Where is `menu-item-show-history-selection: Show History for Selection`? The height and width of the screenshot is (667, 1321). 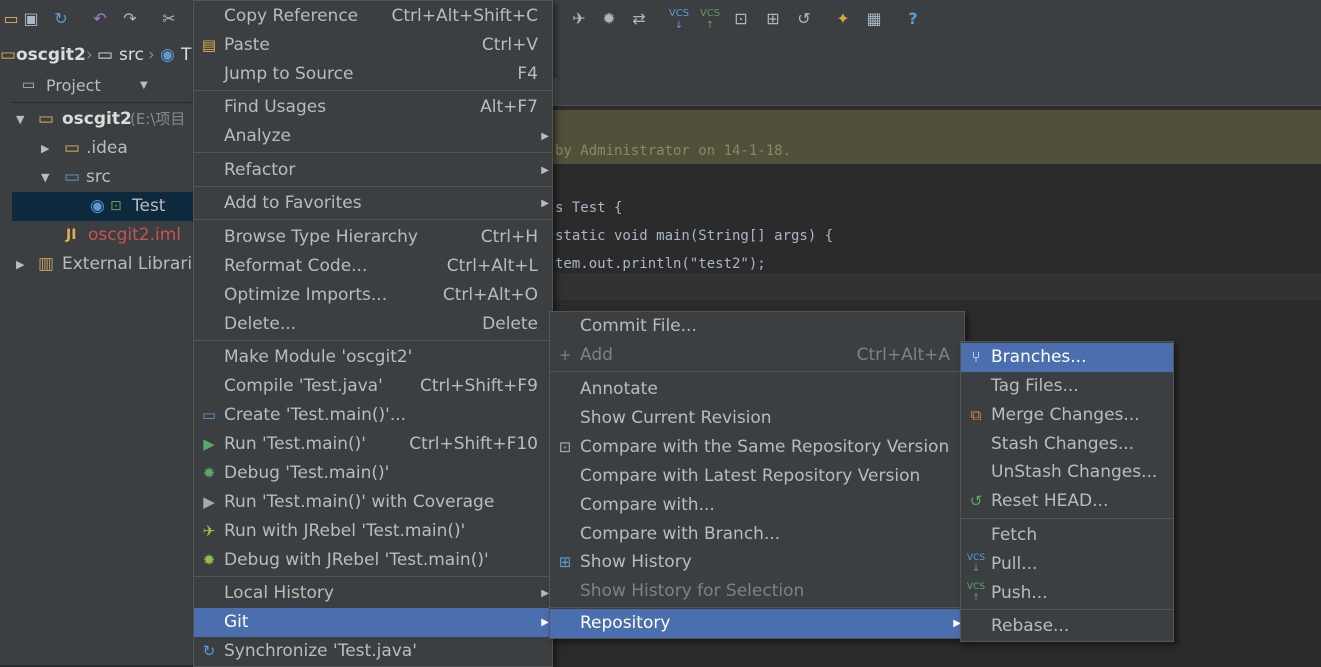
menu-item-show-history-selection: Show History for Selection is located at coordinates (757, 591).